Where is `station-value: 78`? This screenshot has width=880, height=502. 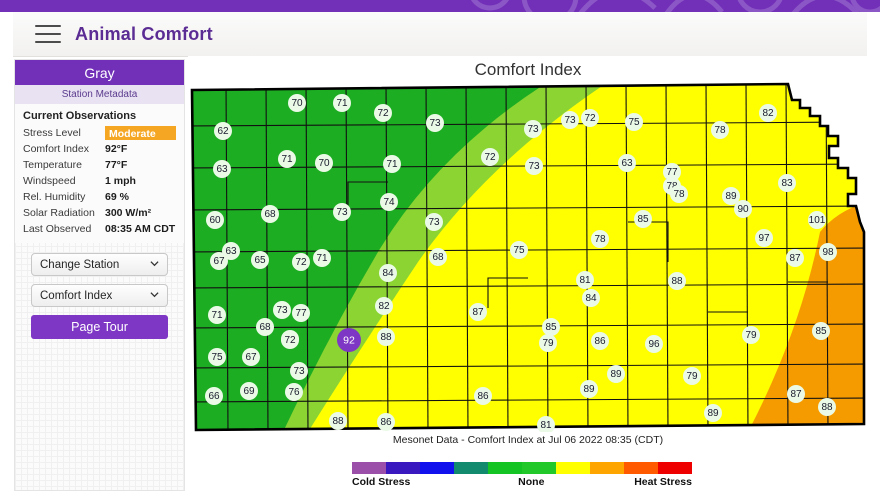
station-value: 78 is located at coordinates (600, 239).